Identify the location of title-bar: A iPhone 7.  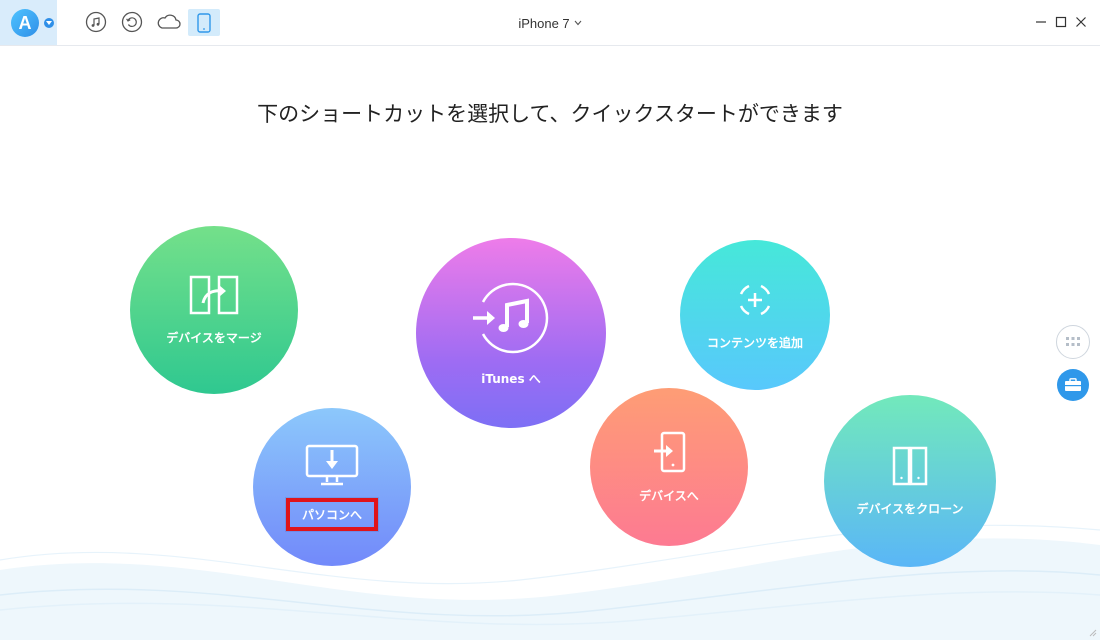
(550, 23).